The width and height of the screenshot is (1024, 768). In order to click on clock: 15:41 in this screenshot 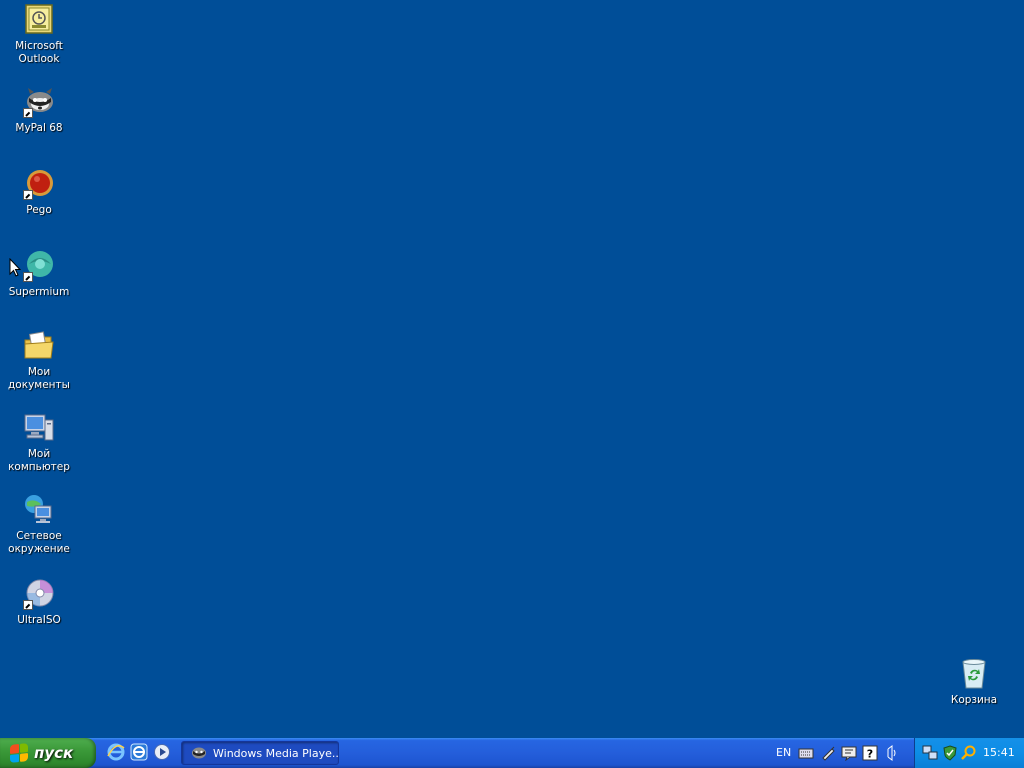, I will do `click(999, 752)`.